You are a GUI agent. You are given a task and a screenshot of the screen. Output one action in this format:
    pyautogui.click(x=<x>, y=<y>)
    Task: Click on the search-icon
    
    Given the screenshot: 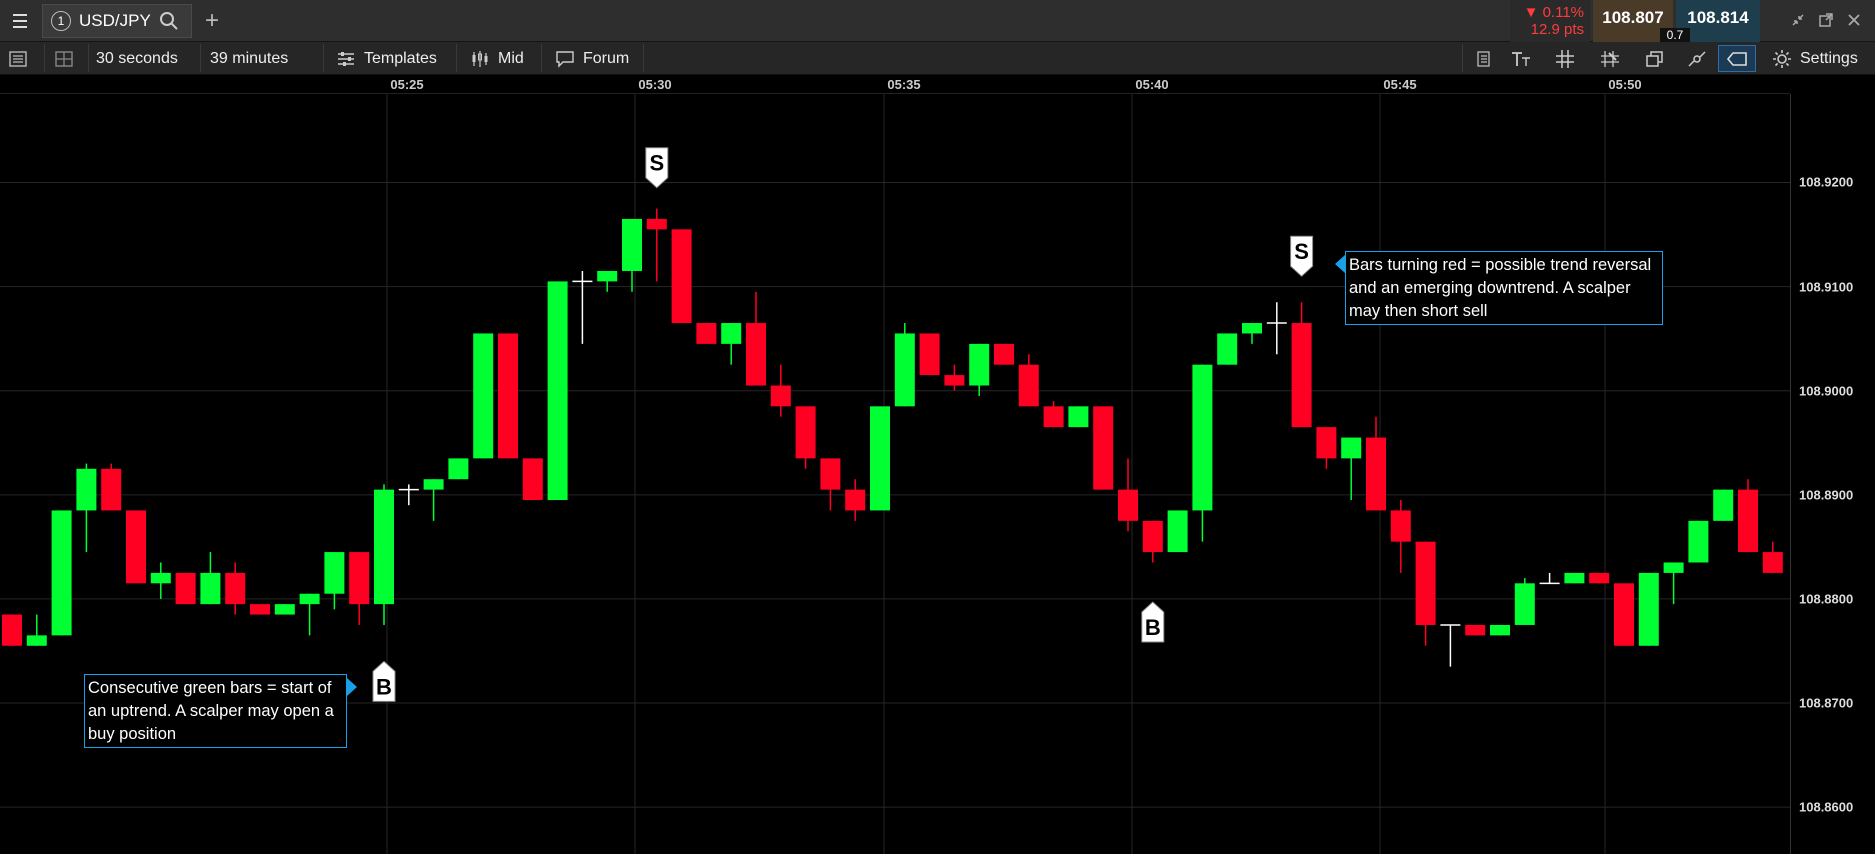 What is the action you would take?
    pyautogui.click(x=169, y=21)
    